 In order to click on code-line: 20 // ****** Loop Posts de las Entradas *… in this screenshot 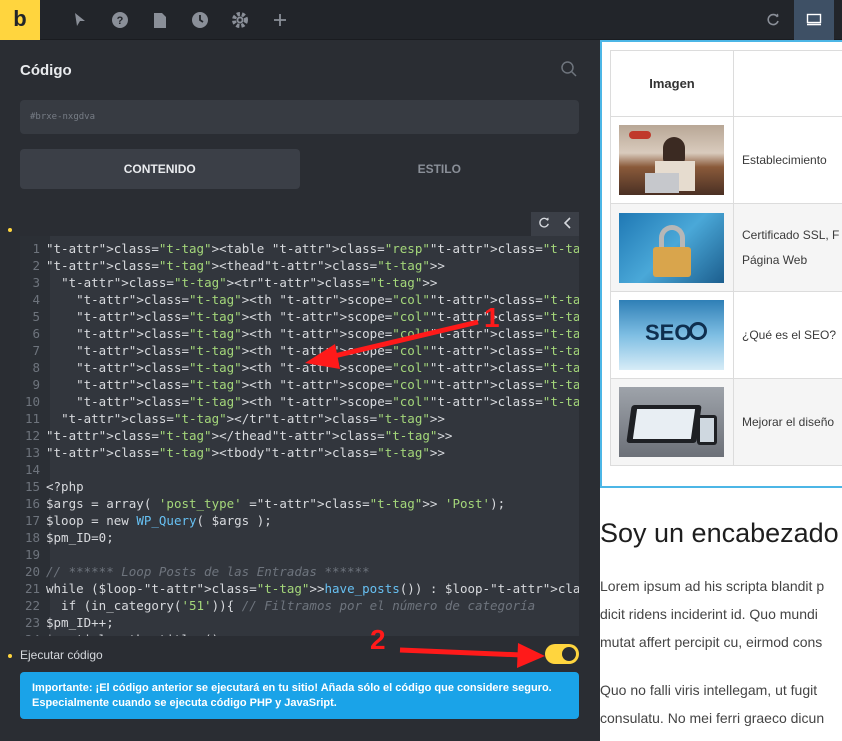, I will do `click(299, 571)`.